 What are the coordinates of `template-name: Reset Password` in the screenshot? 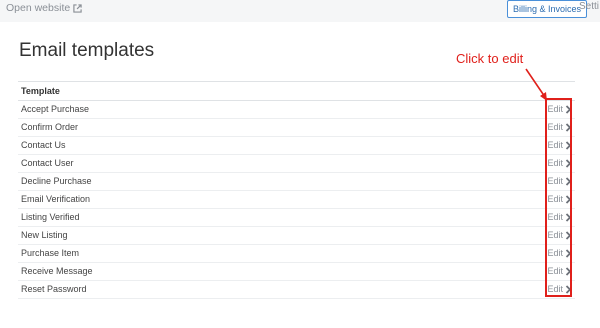 It's located at (54, 289).